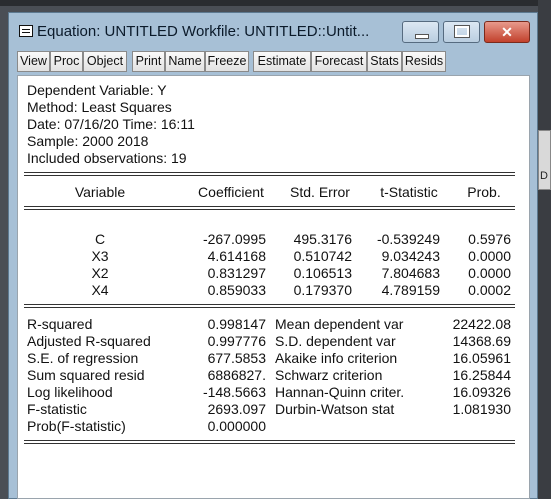  What do you see at coordinates (322, 290) in the screenshot?
I see `table-cell: 0.179370` at bounding box center [322, 290].